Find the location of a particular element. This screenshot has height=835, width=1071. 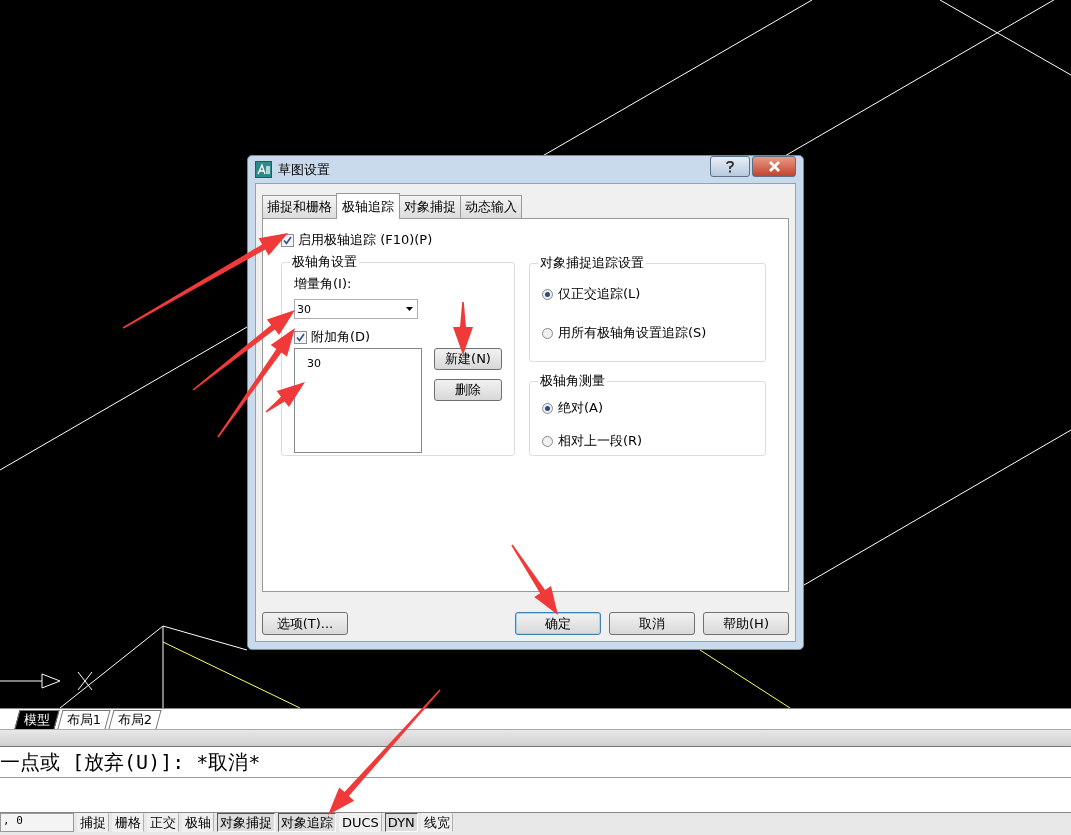

status-toggle: 捕捉 is located at coordinates (93, 822).